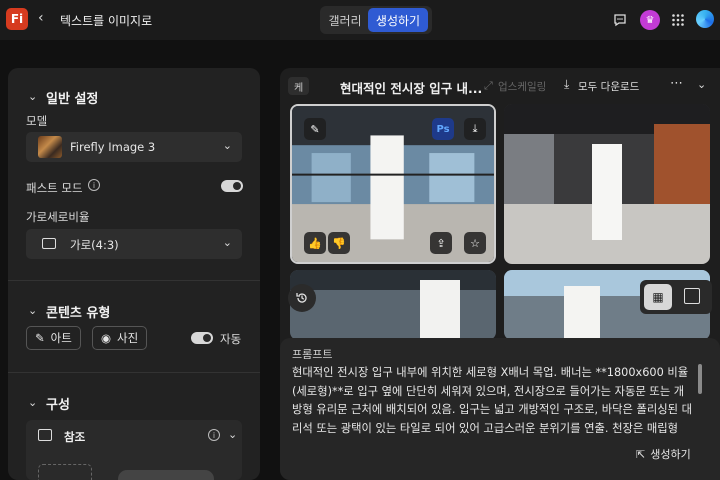 The image size is (720, 480). I want to click on upscale-button: 업스케일링, so click(522, 86).